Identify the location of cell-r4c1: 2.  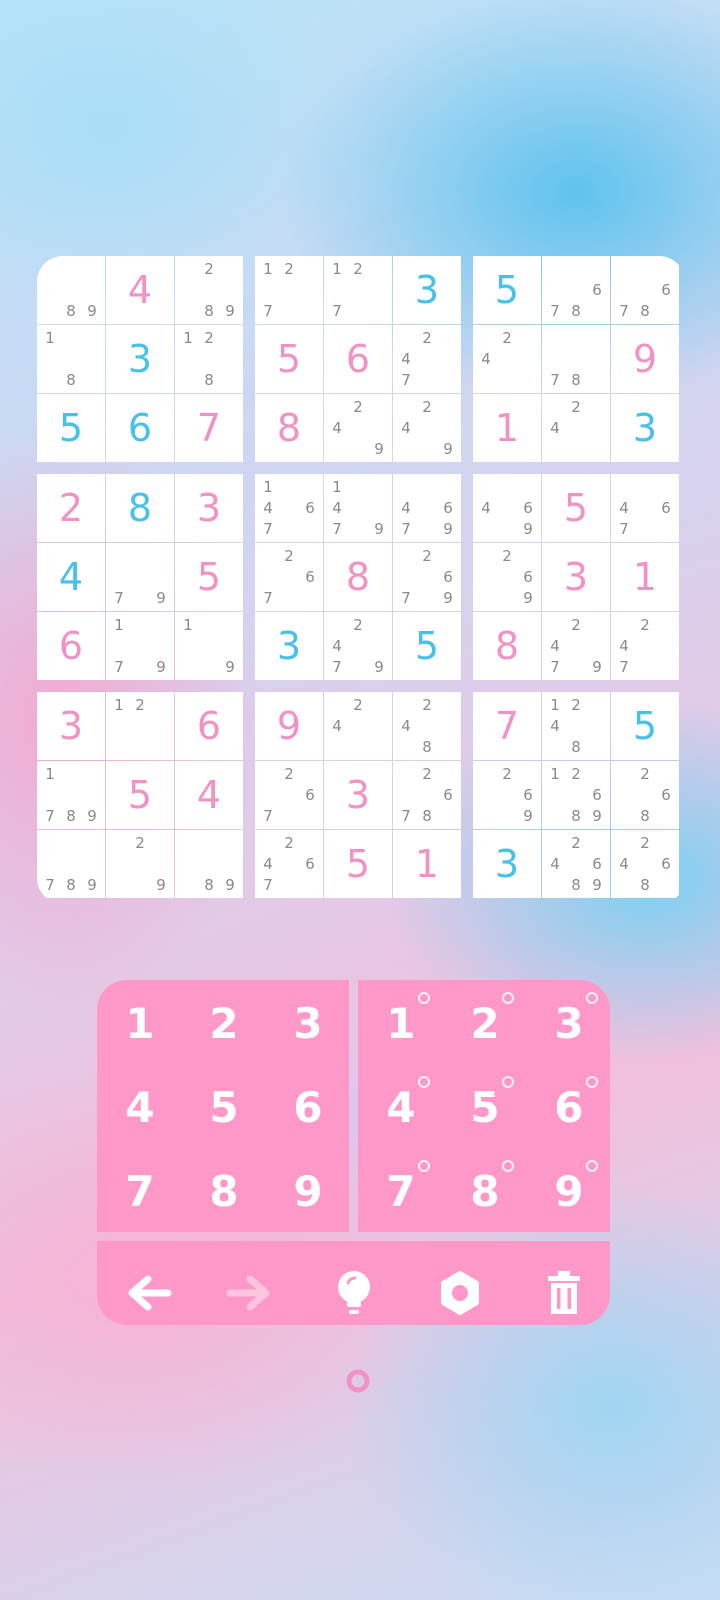
(71, 508).